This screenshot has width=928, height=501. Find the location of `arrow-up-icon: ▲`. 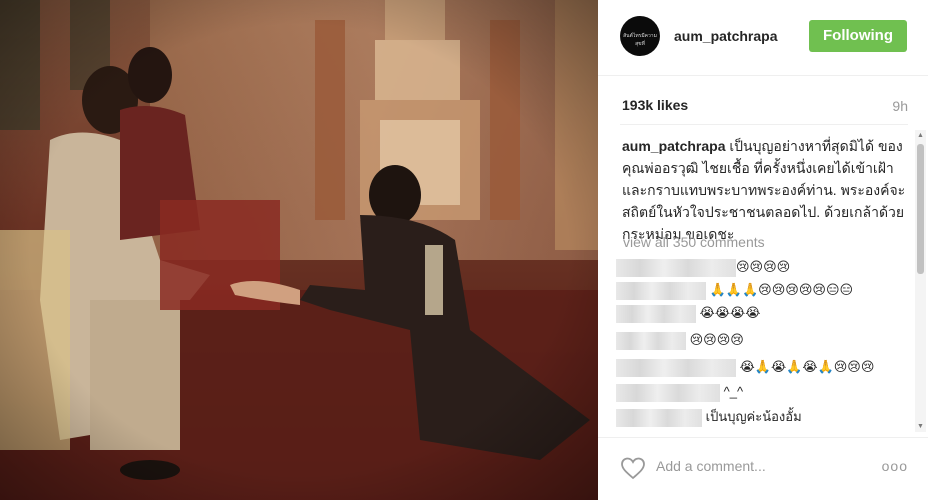

arrow-up-icon: ▲ is located at coordinates (920, 135).